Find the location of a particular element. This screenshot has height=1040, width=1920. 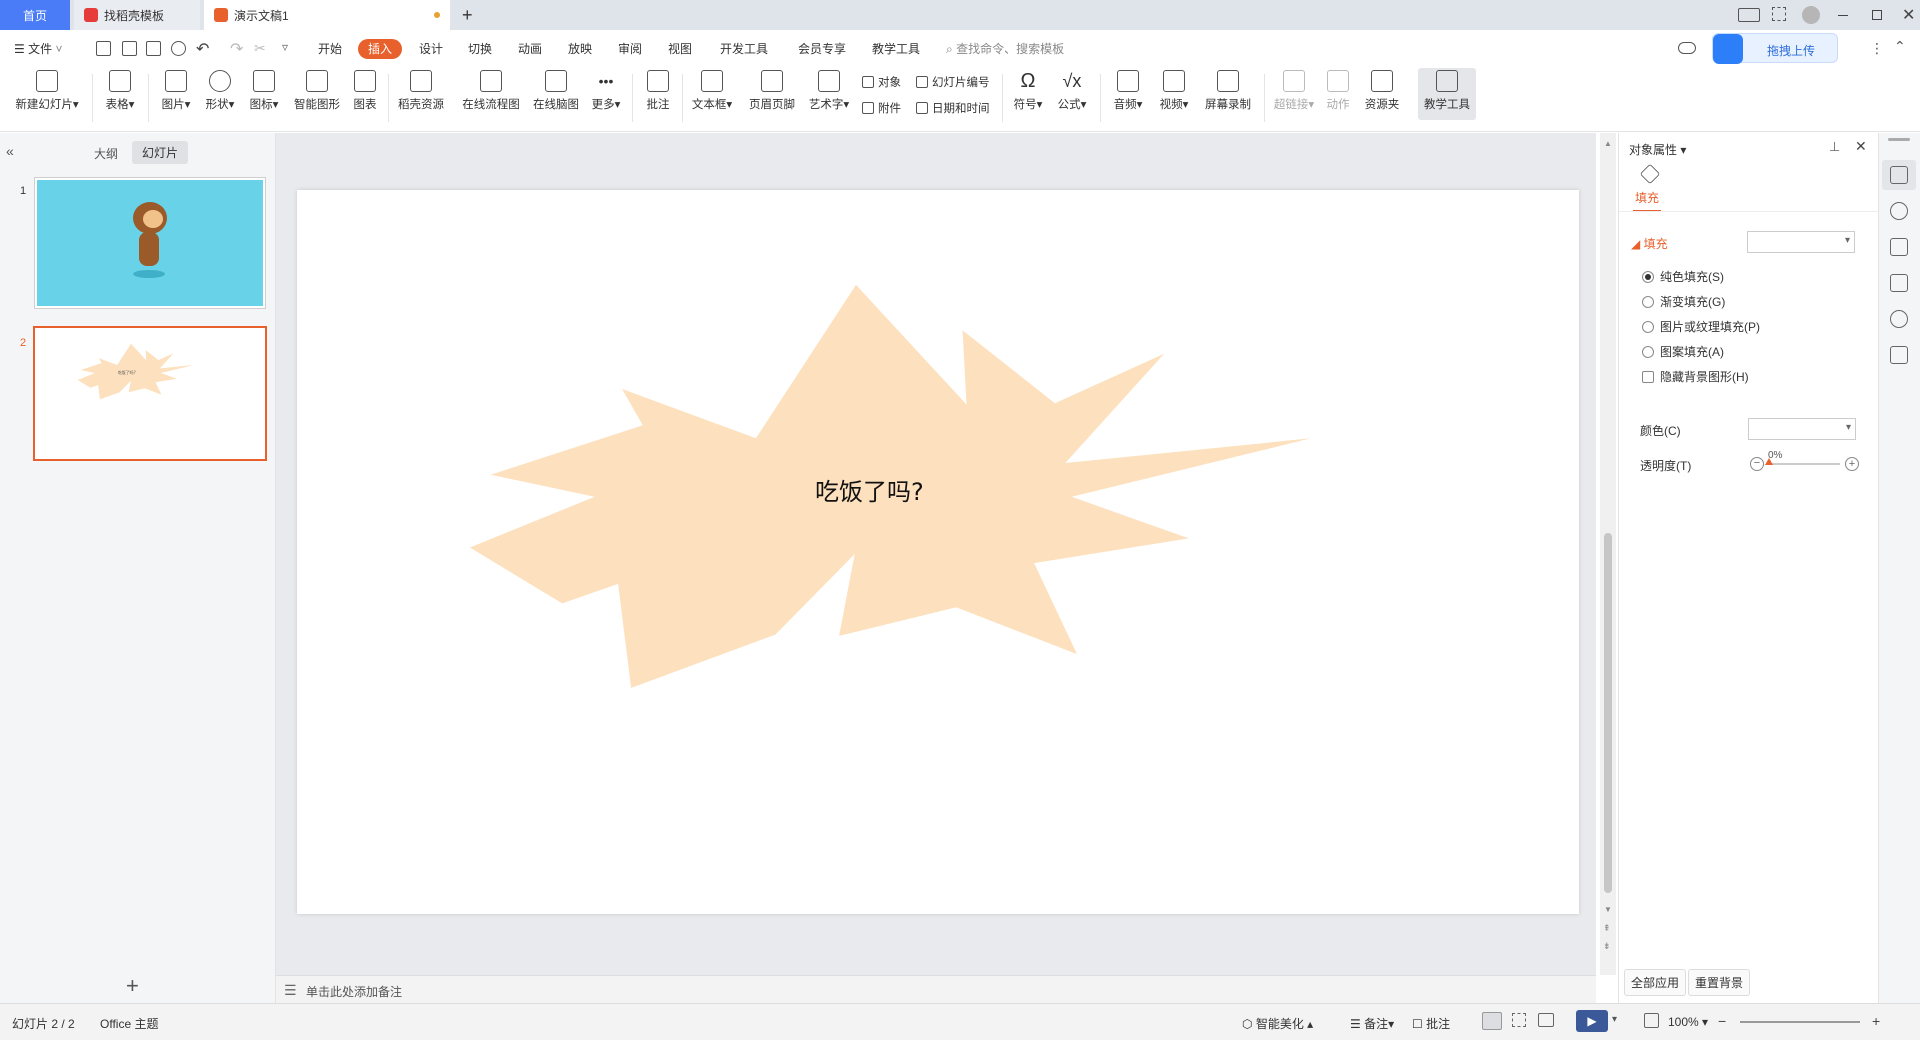

wordart-button: 艺术字▾ is located at coordinates (829, 91).